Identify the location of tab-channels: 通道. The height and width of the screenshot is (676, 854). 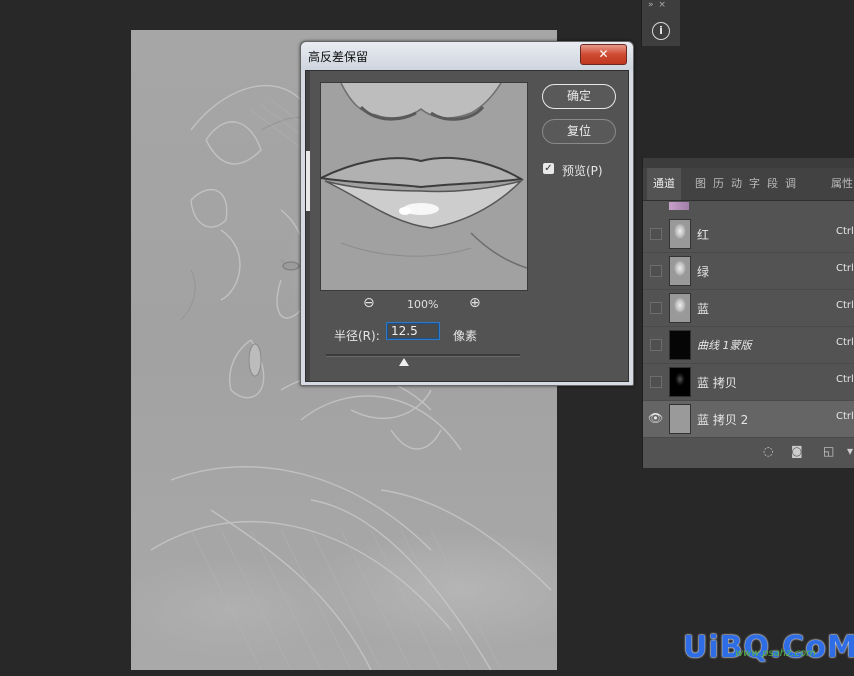
(664, 184).